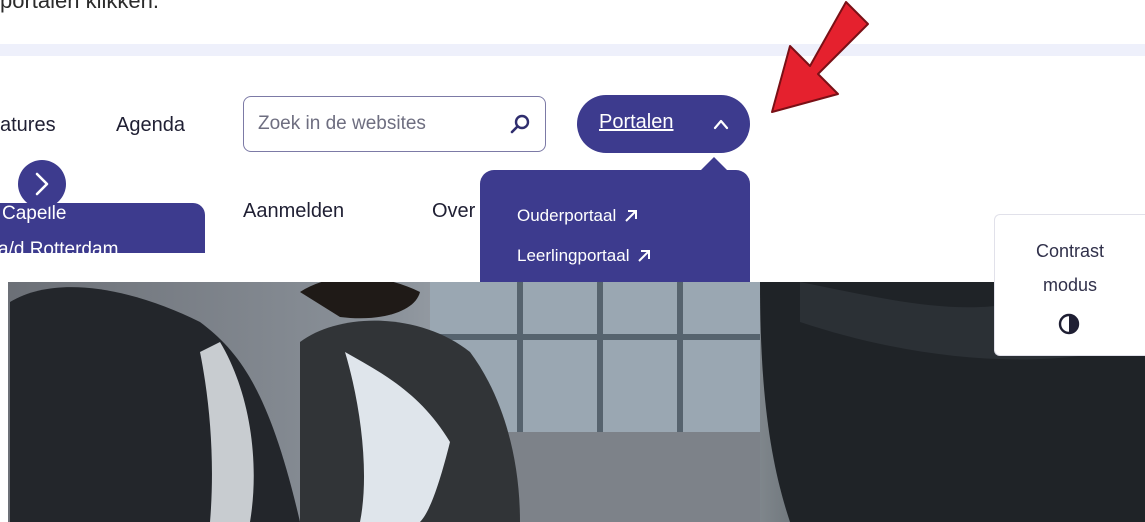  I want to click on dropdown-item-label: Ouderportaal, so click(567, 215).